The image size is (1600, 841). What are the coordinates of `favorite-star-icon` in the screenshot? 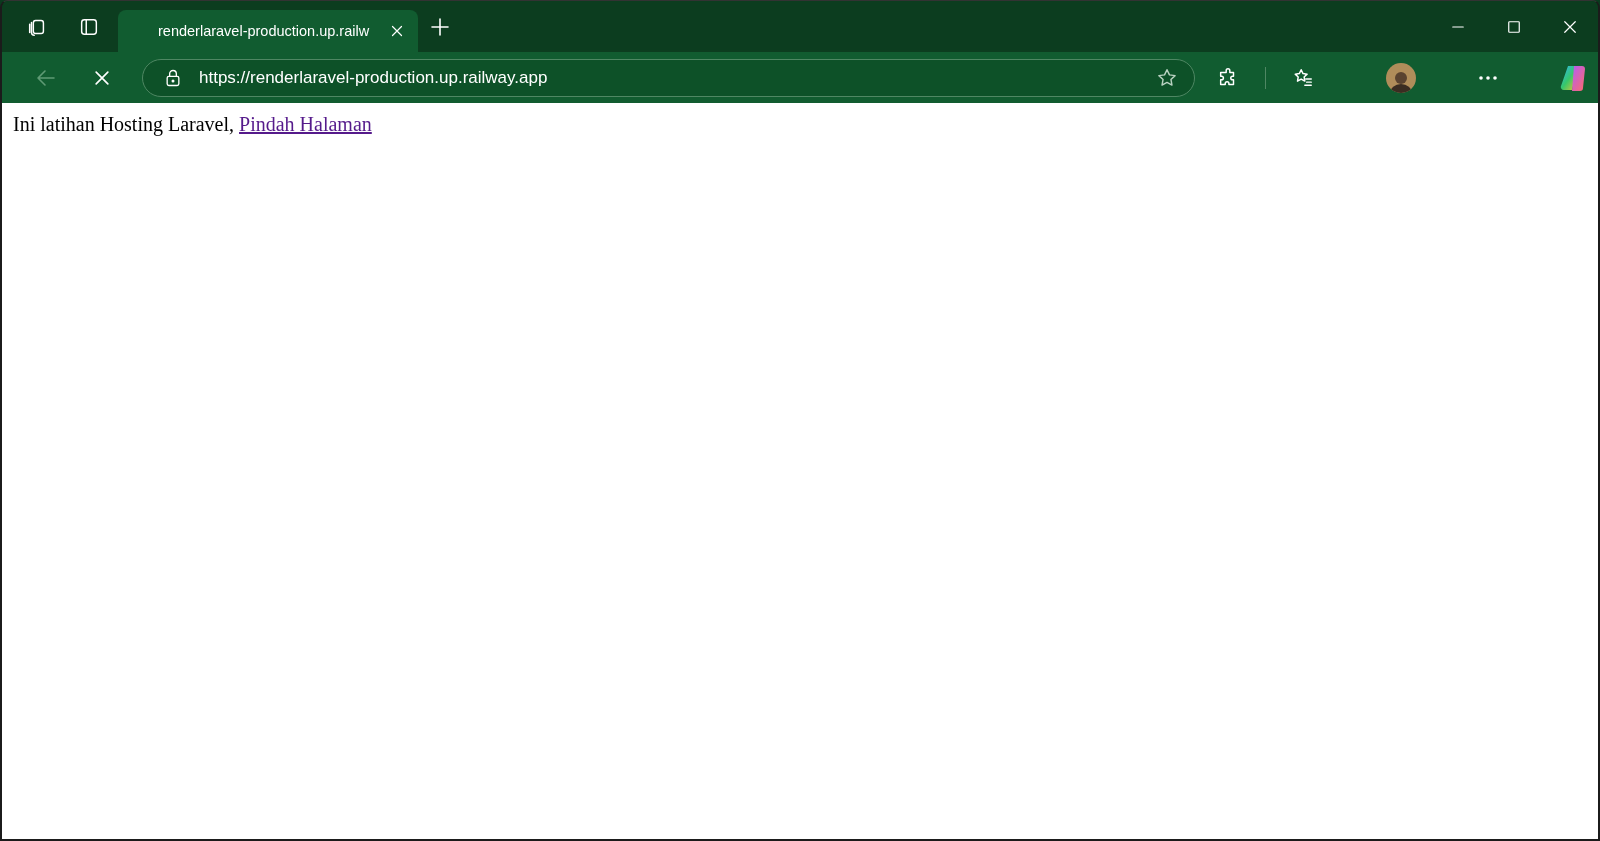 It's located at (1167, 77).